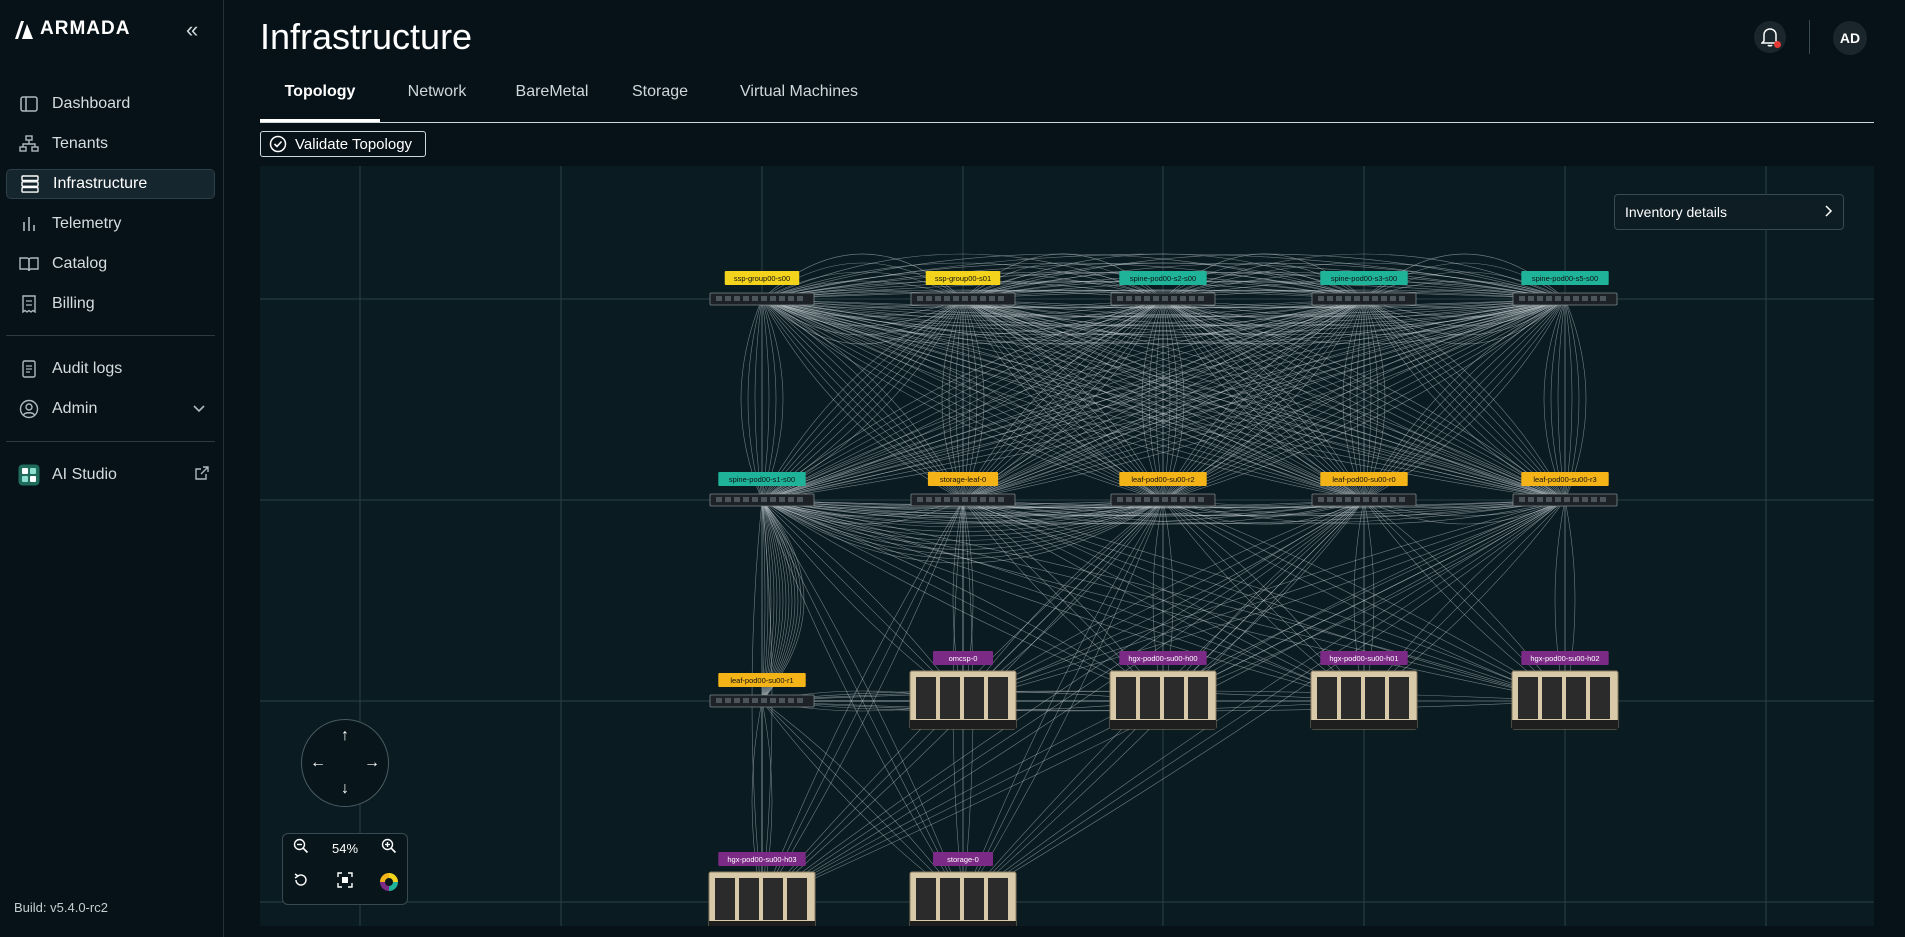 The width and height of the screenshot is (1905, 937). What do you see at coordinates (963, 859) in the screenshot?
I see `node-label: storage-0` at bounding box center [963, 859].